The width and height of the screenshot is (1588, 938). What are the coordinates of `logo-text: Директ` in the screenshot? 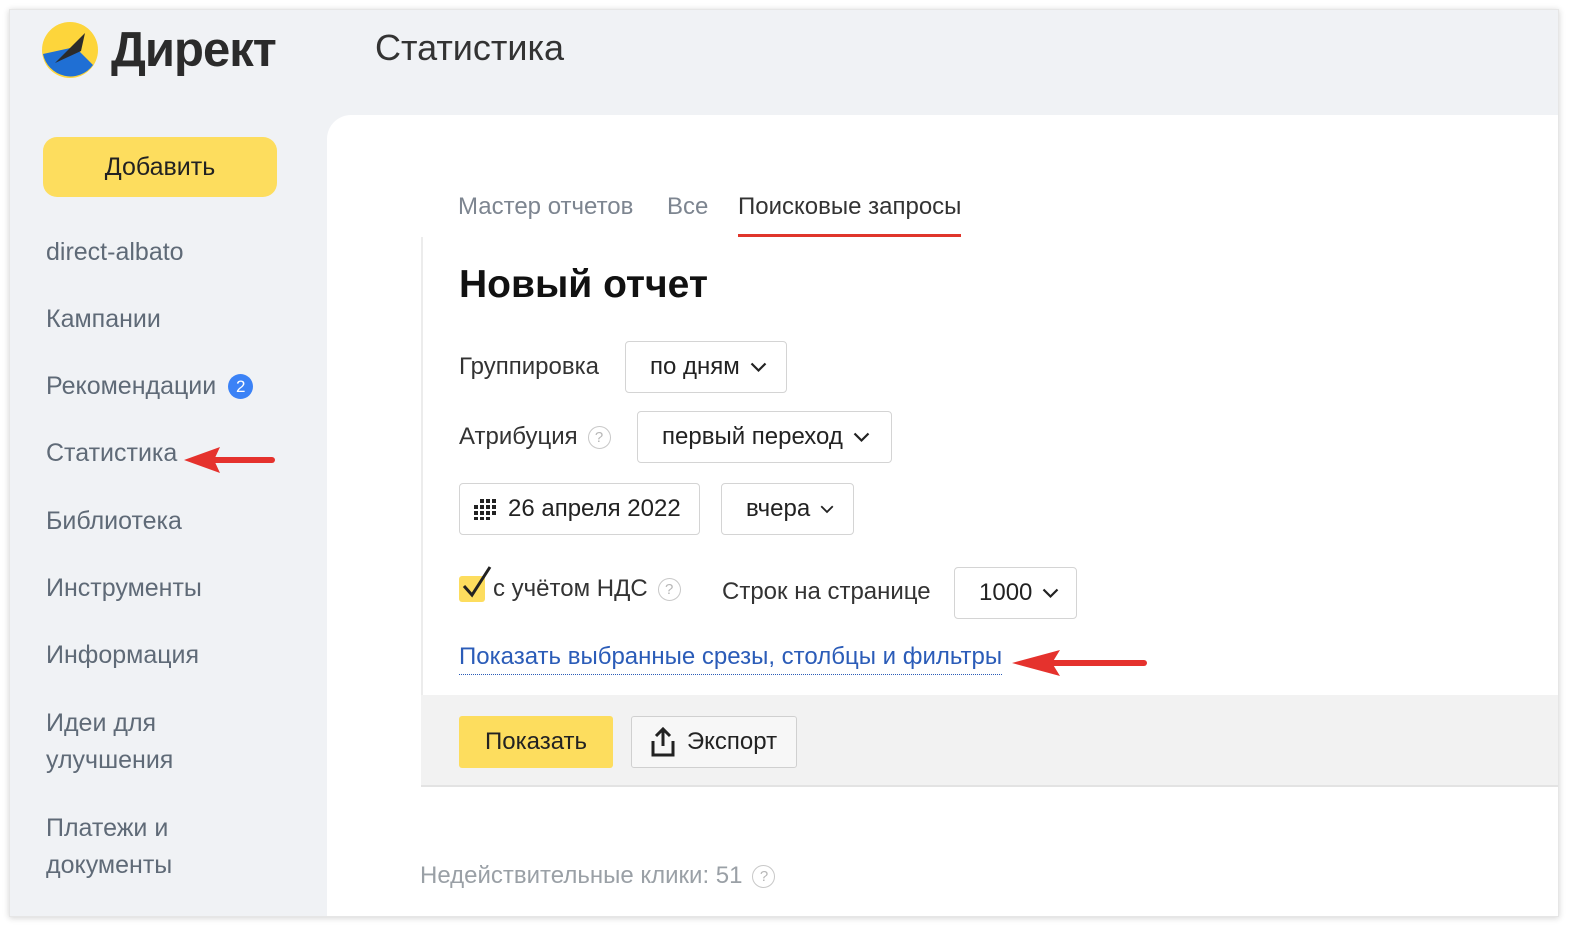 It's located at (194, 50).